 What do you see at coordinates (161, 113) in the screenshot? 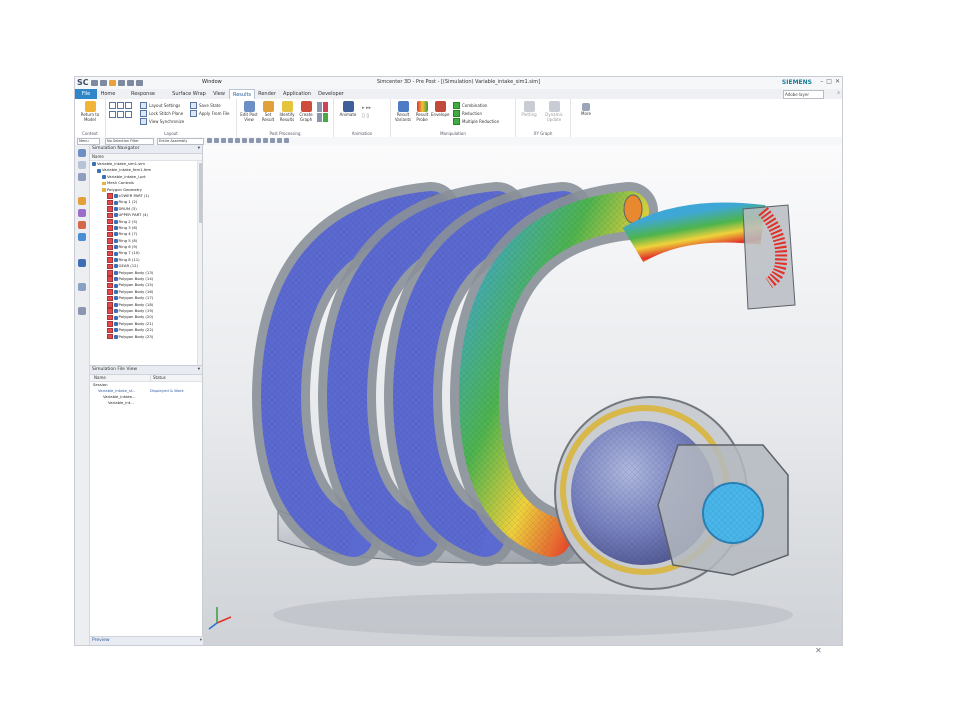
I see `lock-stitch-plane-button: Lock Stitch Plane` at bounding box center [161, 113].